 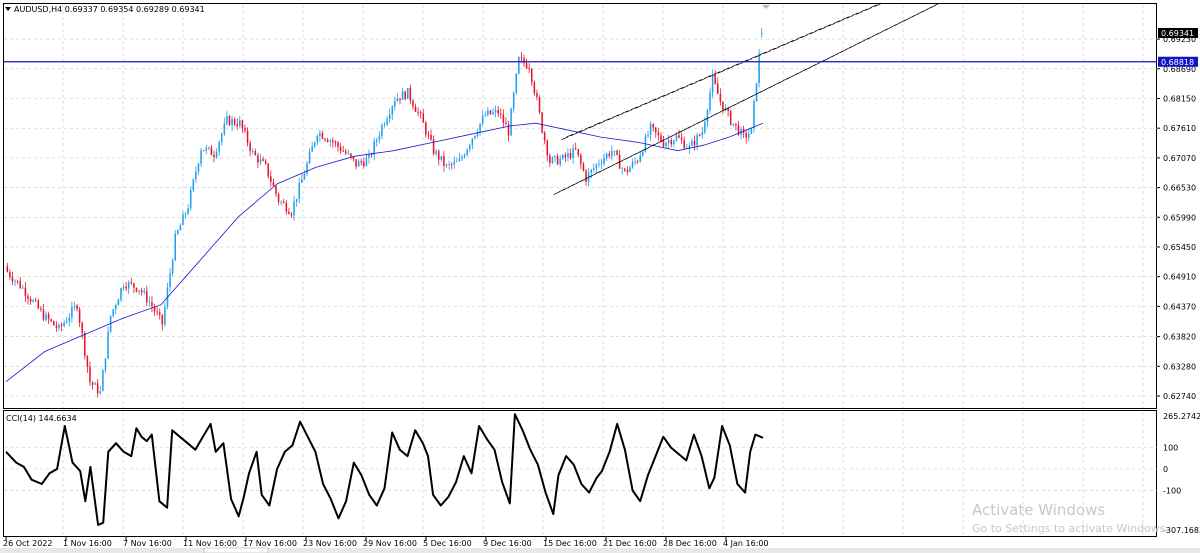 I want to click on time-tick-label: 21 Dec 16:00, so click(x=630, y=543).